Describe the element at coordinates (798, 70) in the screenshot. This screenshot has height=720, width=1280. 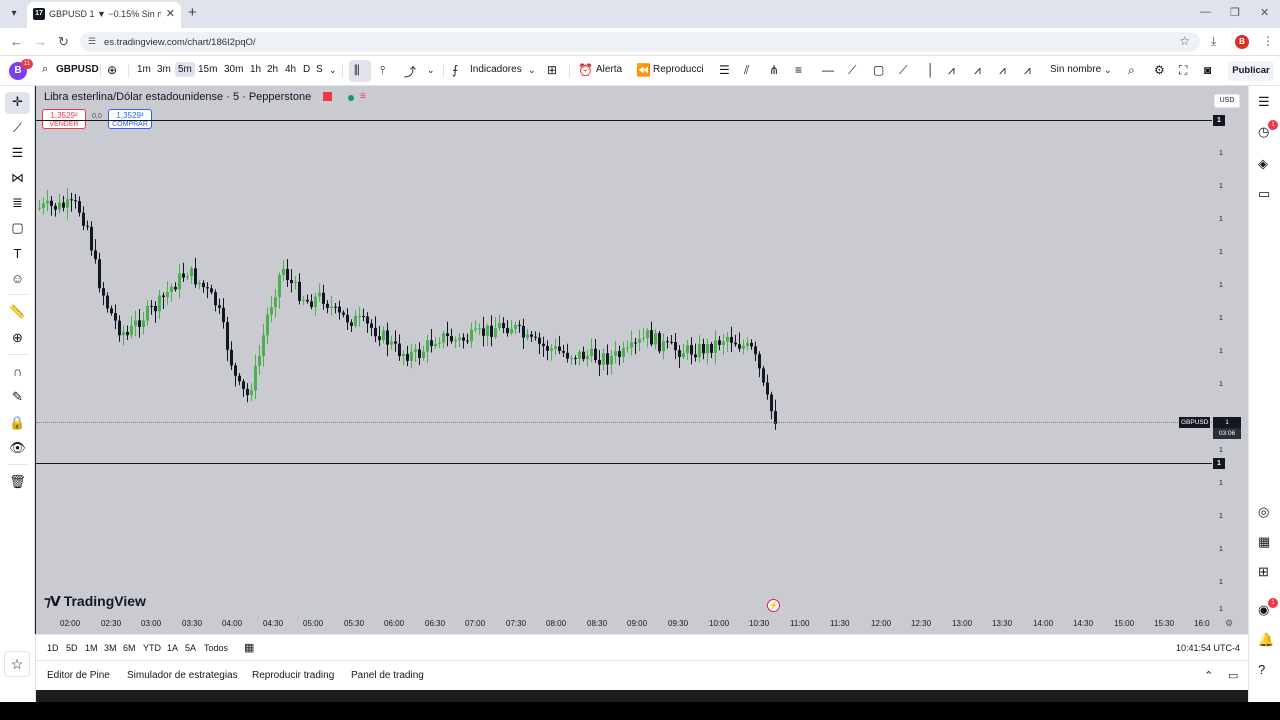
I see `fib-retracement-icon: ≡` at that location.